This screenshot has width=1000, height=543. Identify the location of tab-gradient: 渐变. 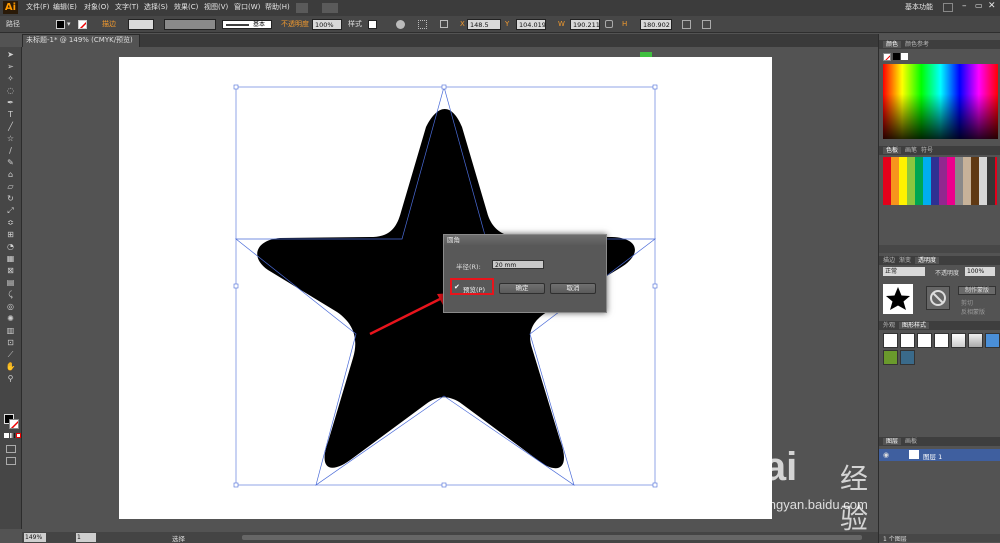
(905, 260).